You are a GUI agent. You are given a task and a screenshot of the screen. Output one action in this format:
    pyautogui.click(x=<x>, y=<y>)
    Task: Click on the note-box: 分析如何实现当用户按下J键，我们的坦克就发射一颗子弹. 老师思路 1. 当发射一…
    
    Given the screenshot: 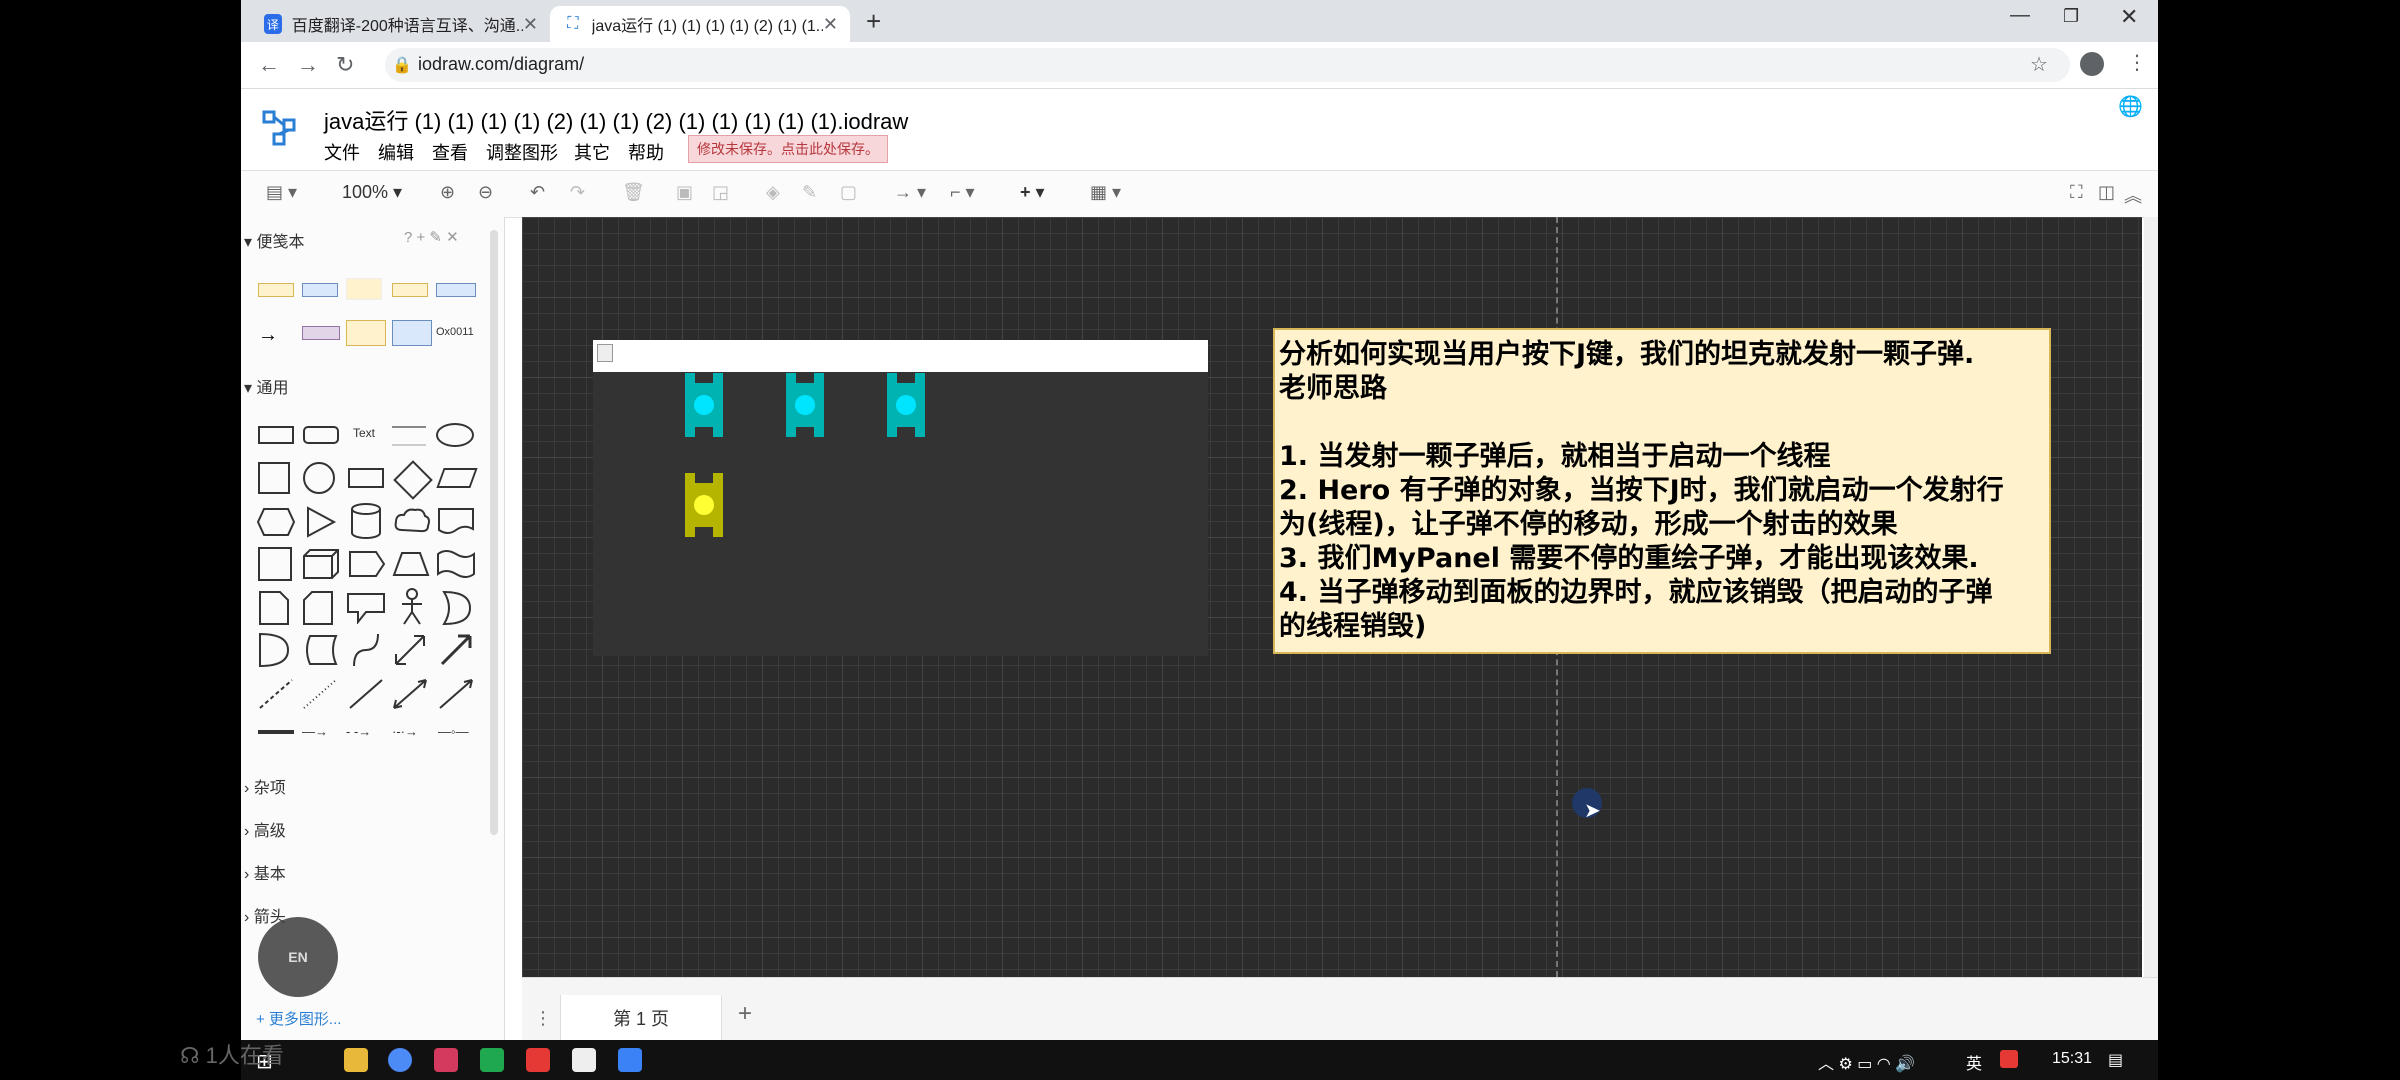 What is the action you would take?
    pyautogui.click(x=1662, y=491)
    